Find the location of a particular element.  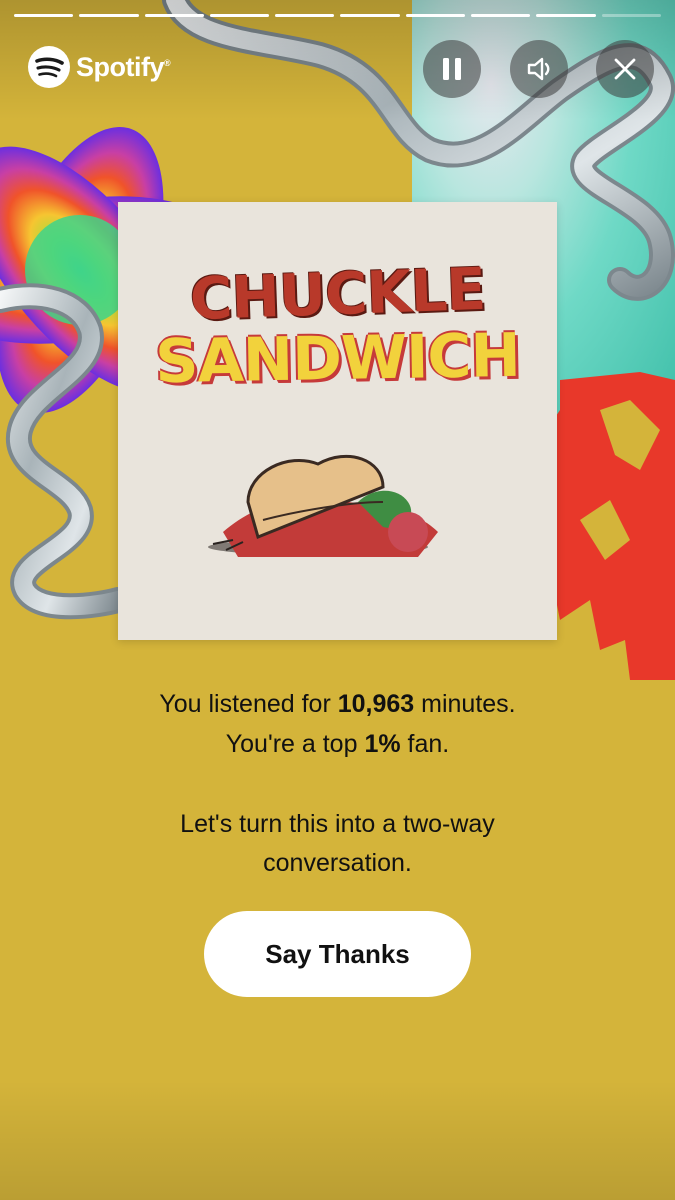

top-fan-text: You're a top 1% fan. is located at coordinates (337, 744).